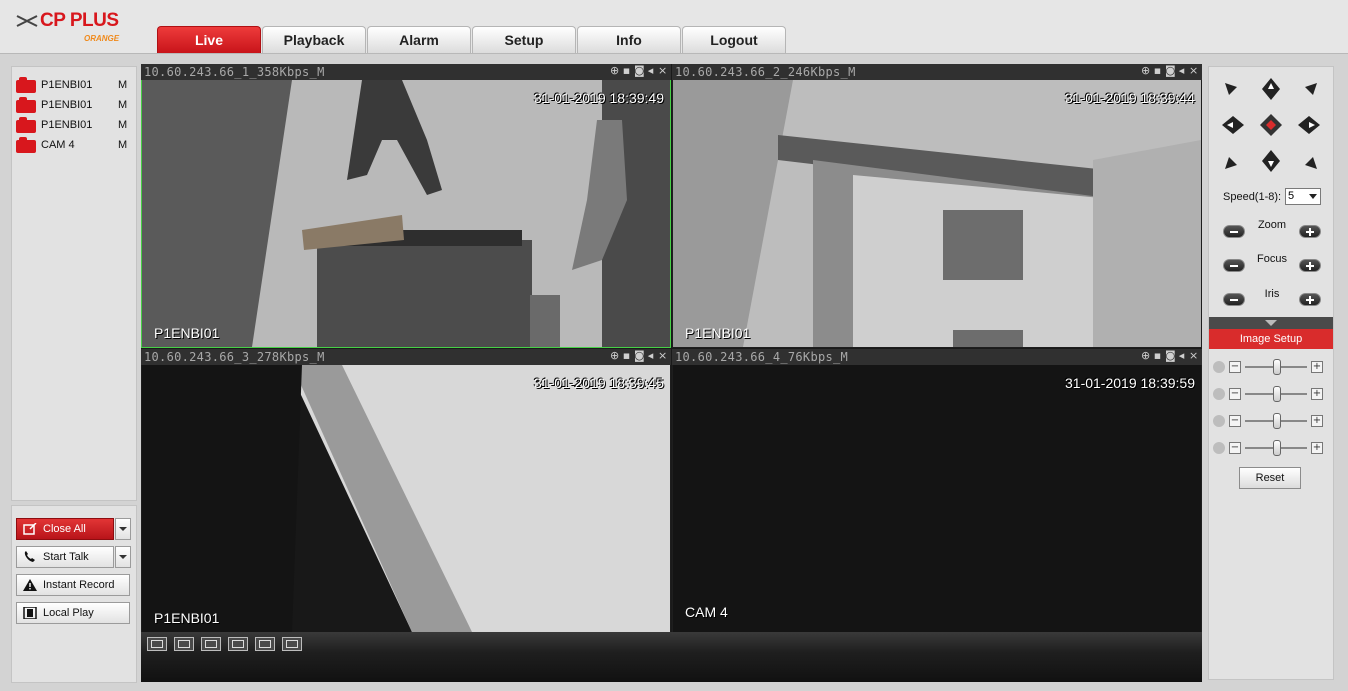 This screenshot has height=691, width=1348. Describe the element at coordinates (419, 39) in the screenshot. I see `tab-alarm: Alarm` at that location.